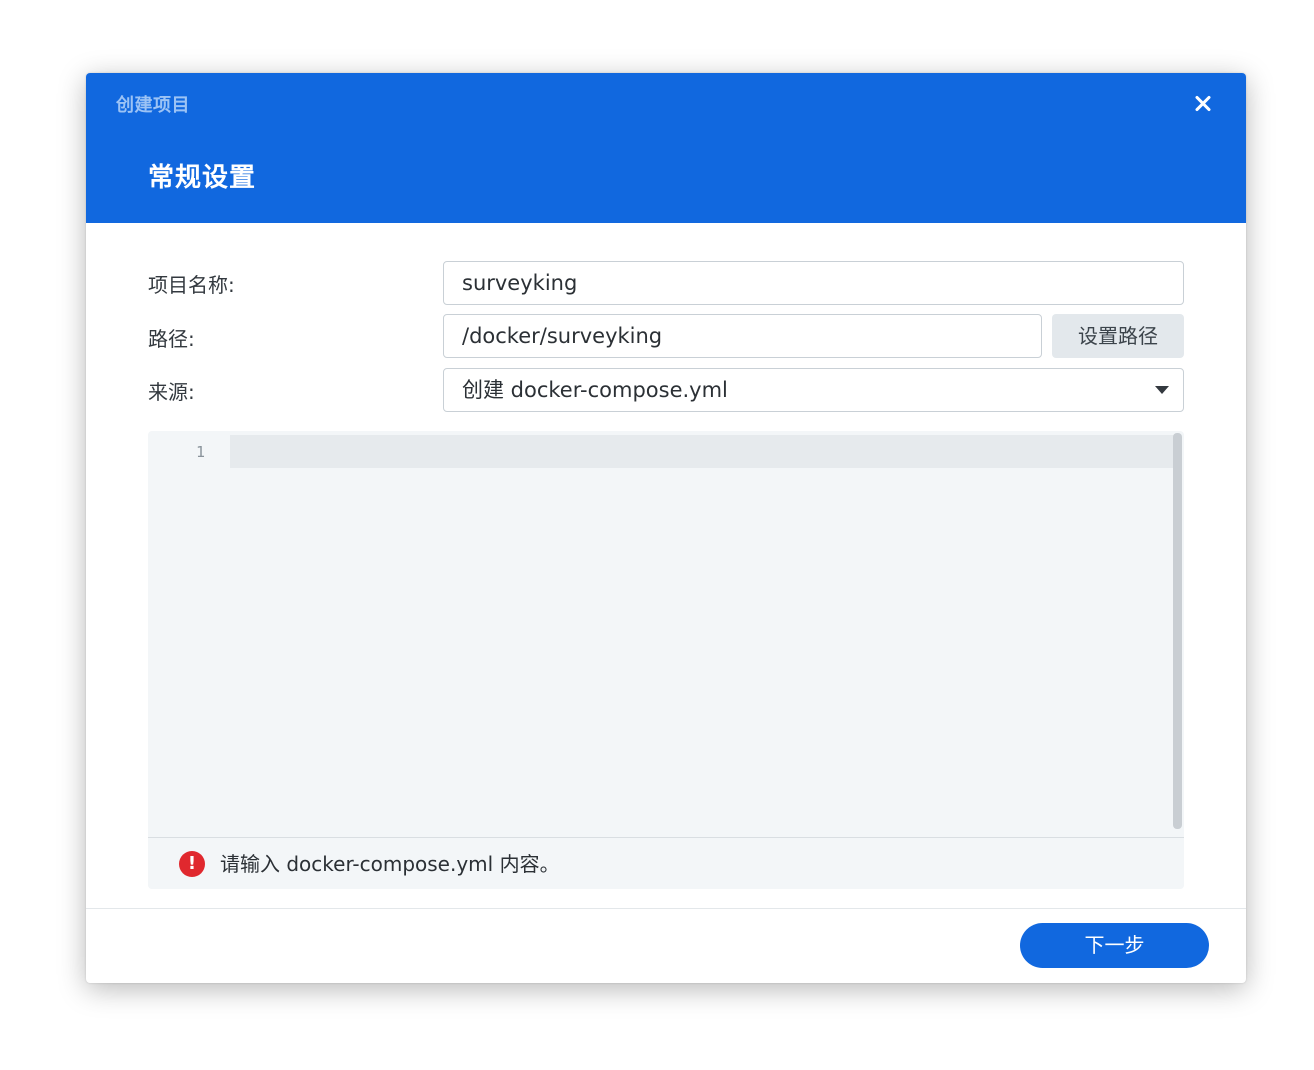 Image resolution: width=1314 pixels, height=1070 pixels. What do you see at coordinates (813, 283) in the screenshot?
I see `project-name-input: surveyking` at bounding box center [813, 283].